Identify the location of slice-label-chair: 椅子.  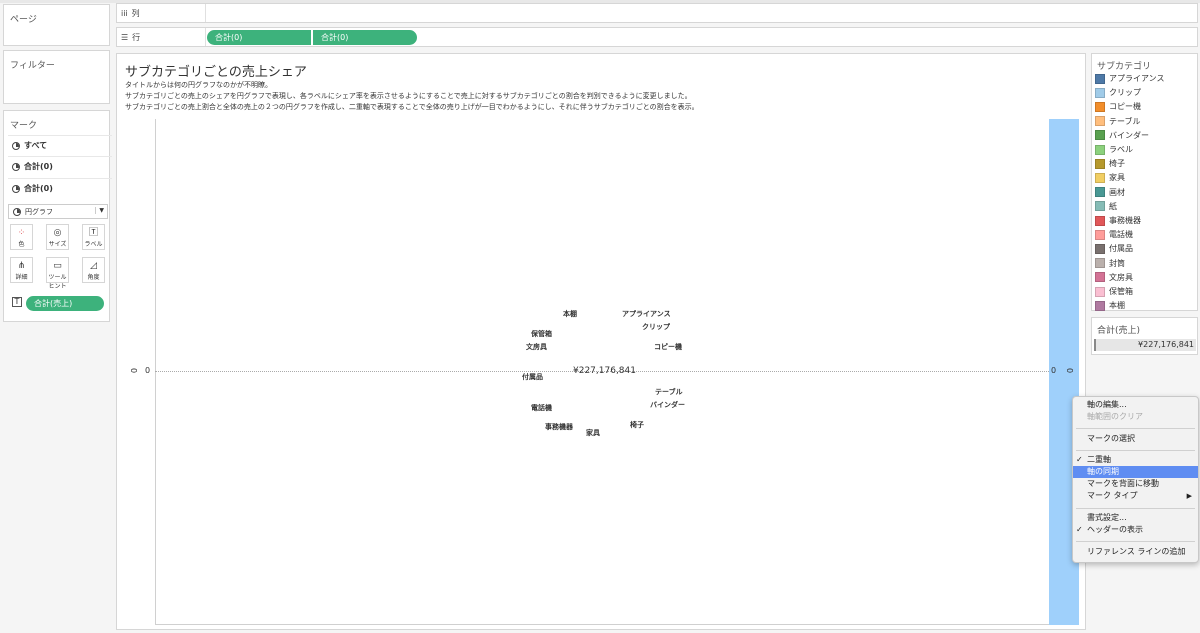
(637, 425).